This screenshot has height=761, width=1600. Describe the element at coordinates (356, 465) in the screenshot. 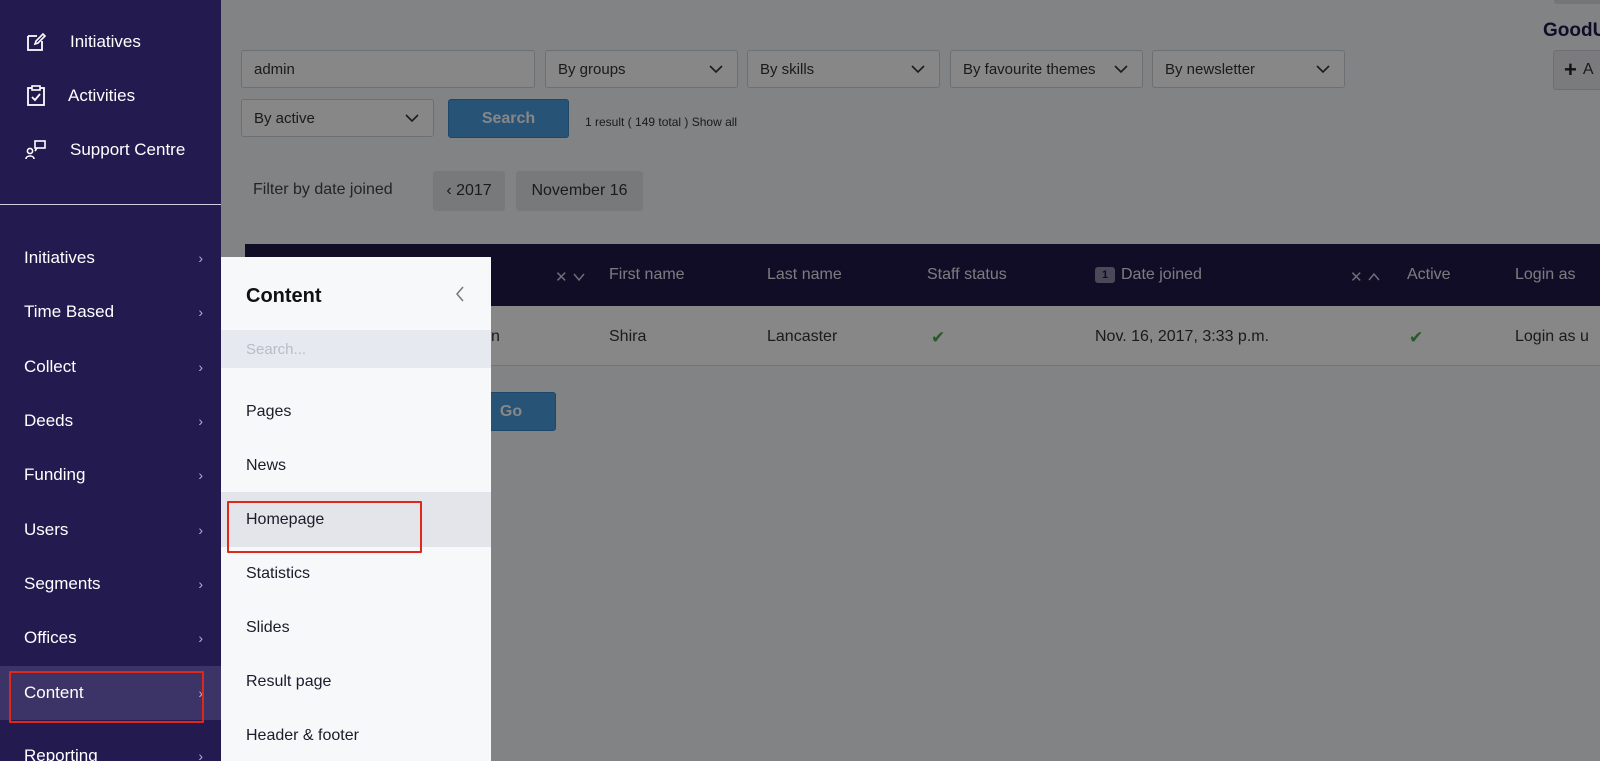

I see `flyout-item-news: News` at that location.